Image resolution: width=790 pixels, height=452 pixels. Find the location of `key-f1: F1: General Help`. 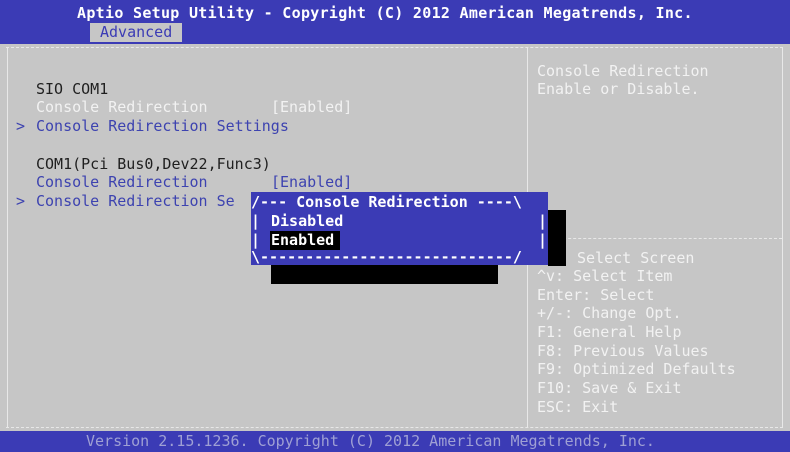

key-f1: F1: General Help is located at coordinates (609, 332).